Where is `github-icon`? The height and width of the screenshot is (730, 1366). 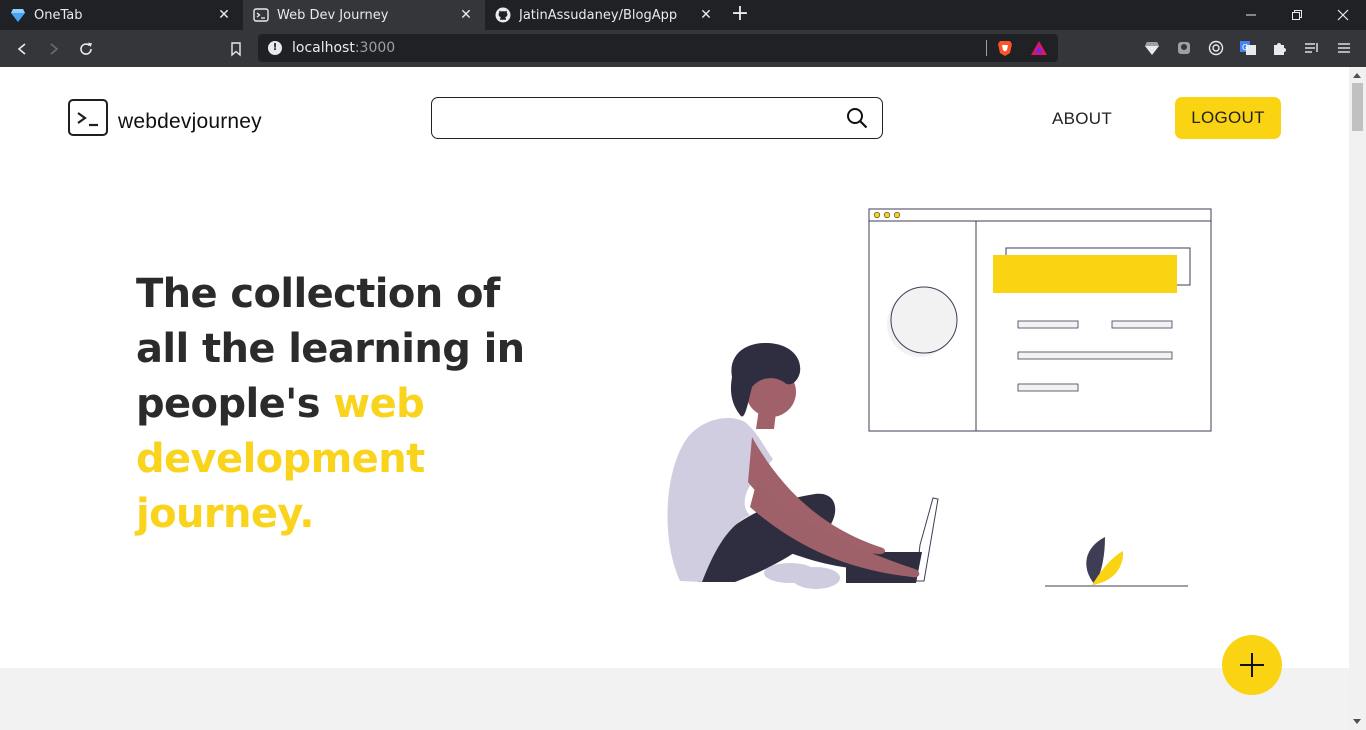
github-icon is located at coordinates (503, 15).